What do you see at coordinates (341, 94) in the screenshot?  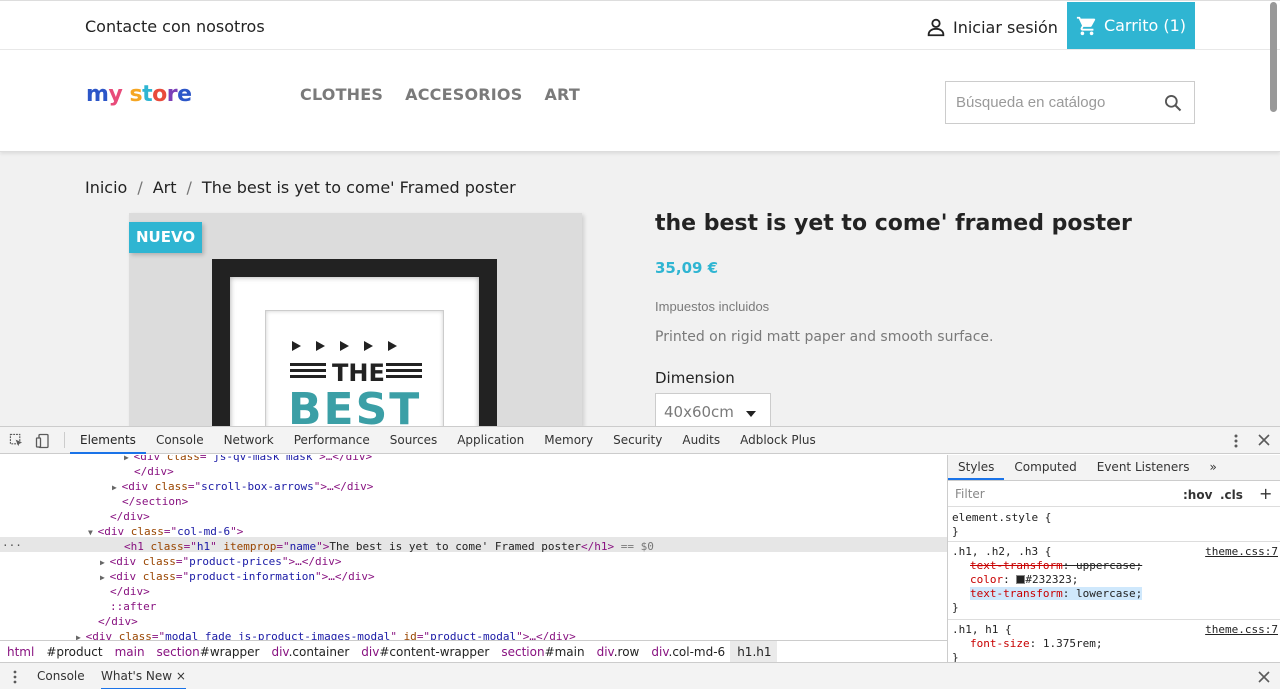 I see `nav-item-clothes: CLOTHES` at bounding box center [341, 94].